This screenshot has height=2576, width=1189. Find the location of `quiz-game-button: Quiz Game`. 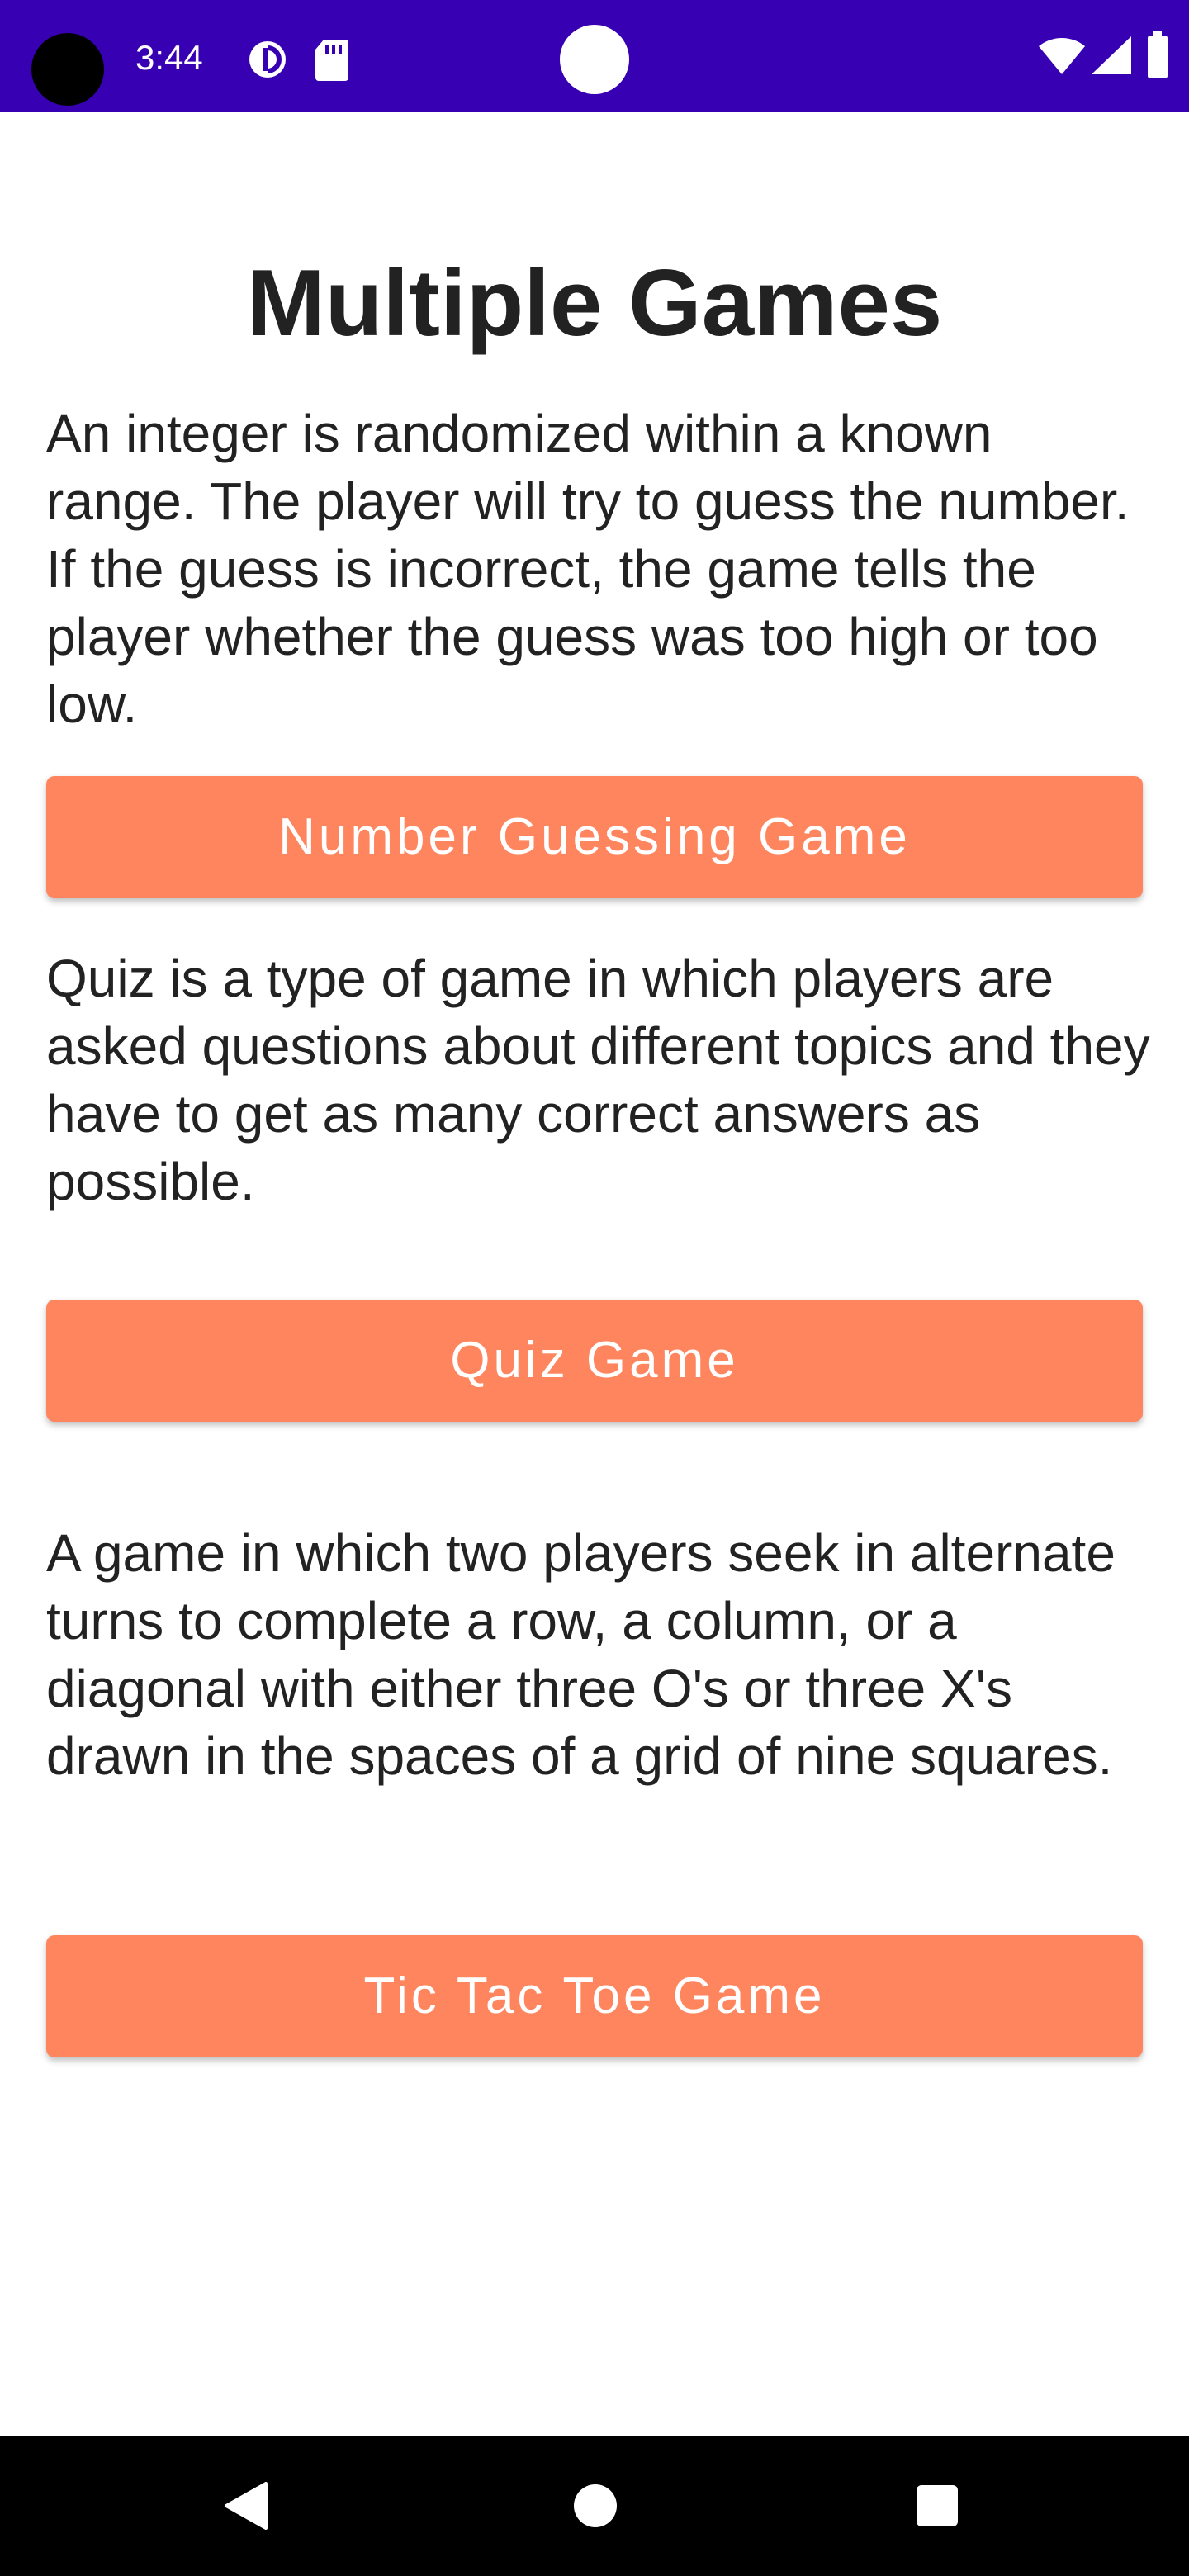

quiz-game-button: Quiz Game is located at coordinates (594, 1361).